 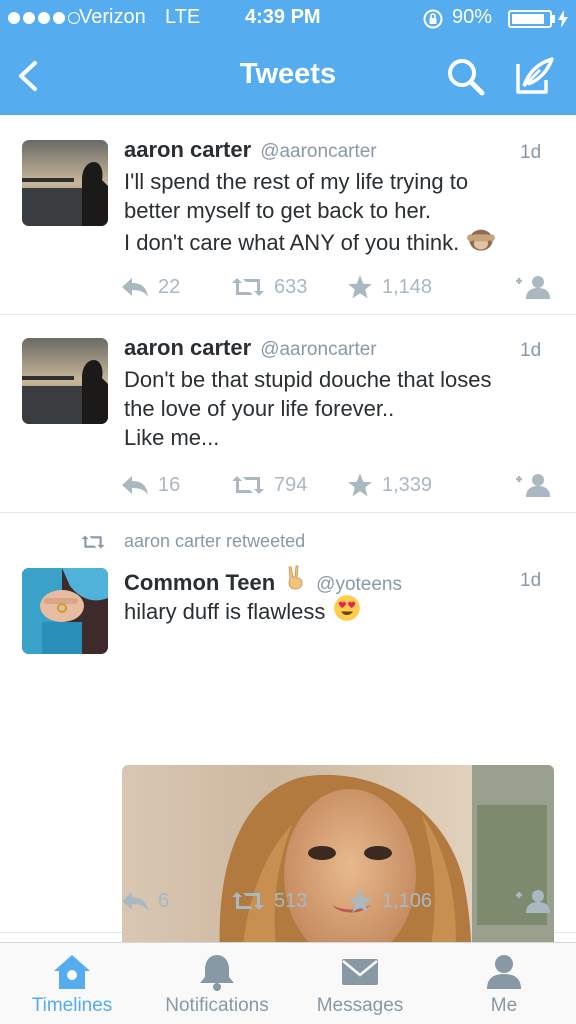 I want to click on chevron-left-icon, so click(x=28, y=76).